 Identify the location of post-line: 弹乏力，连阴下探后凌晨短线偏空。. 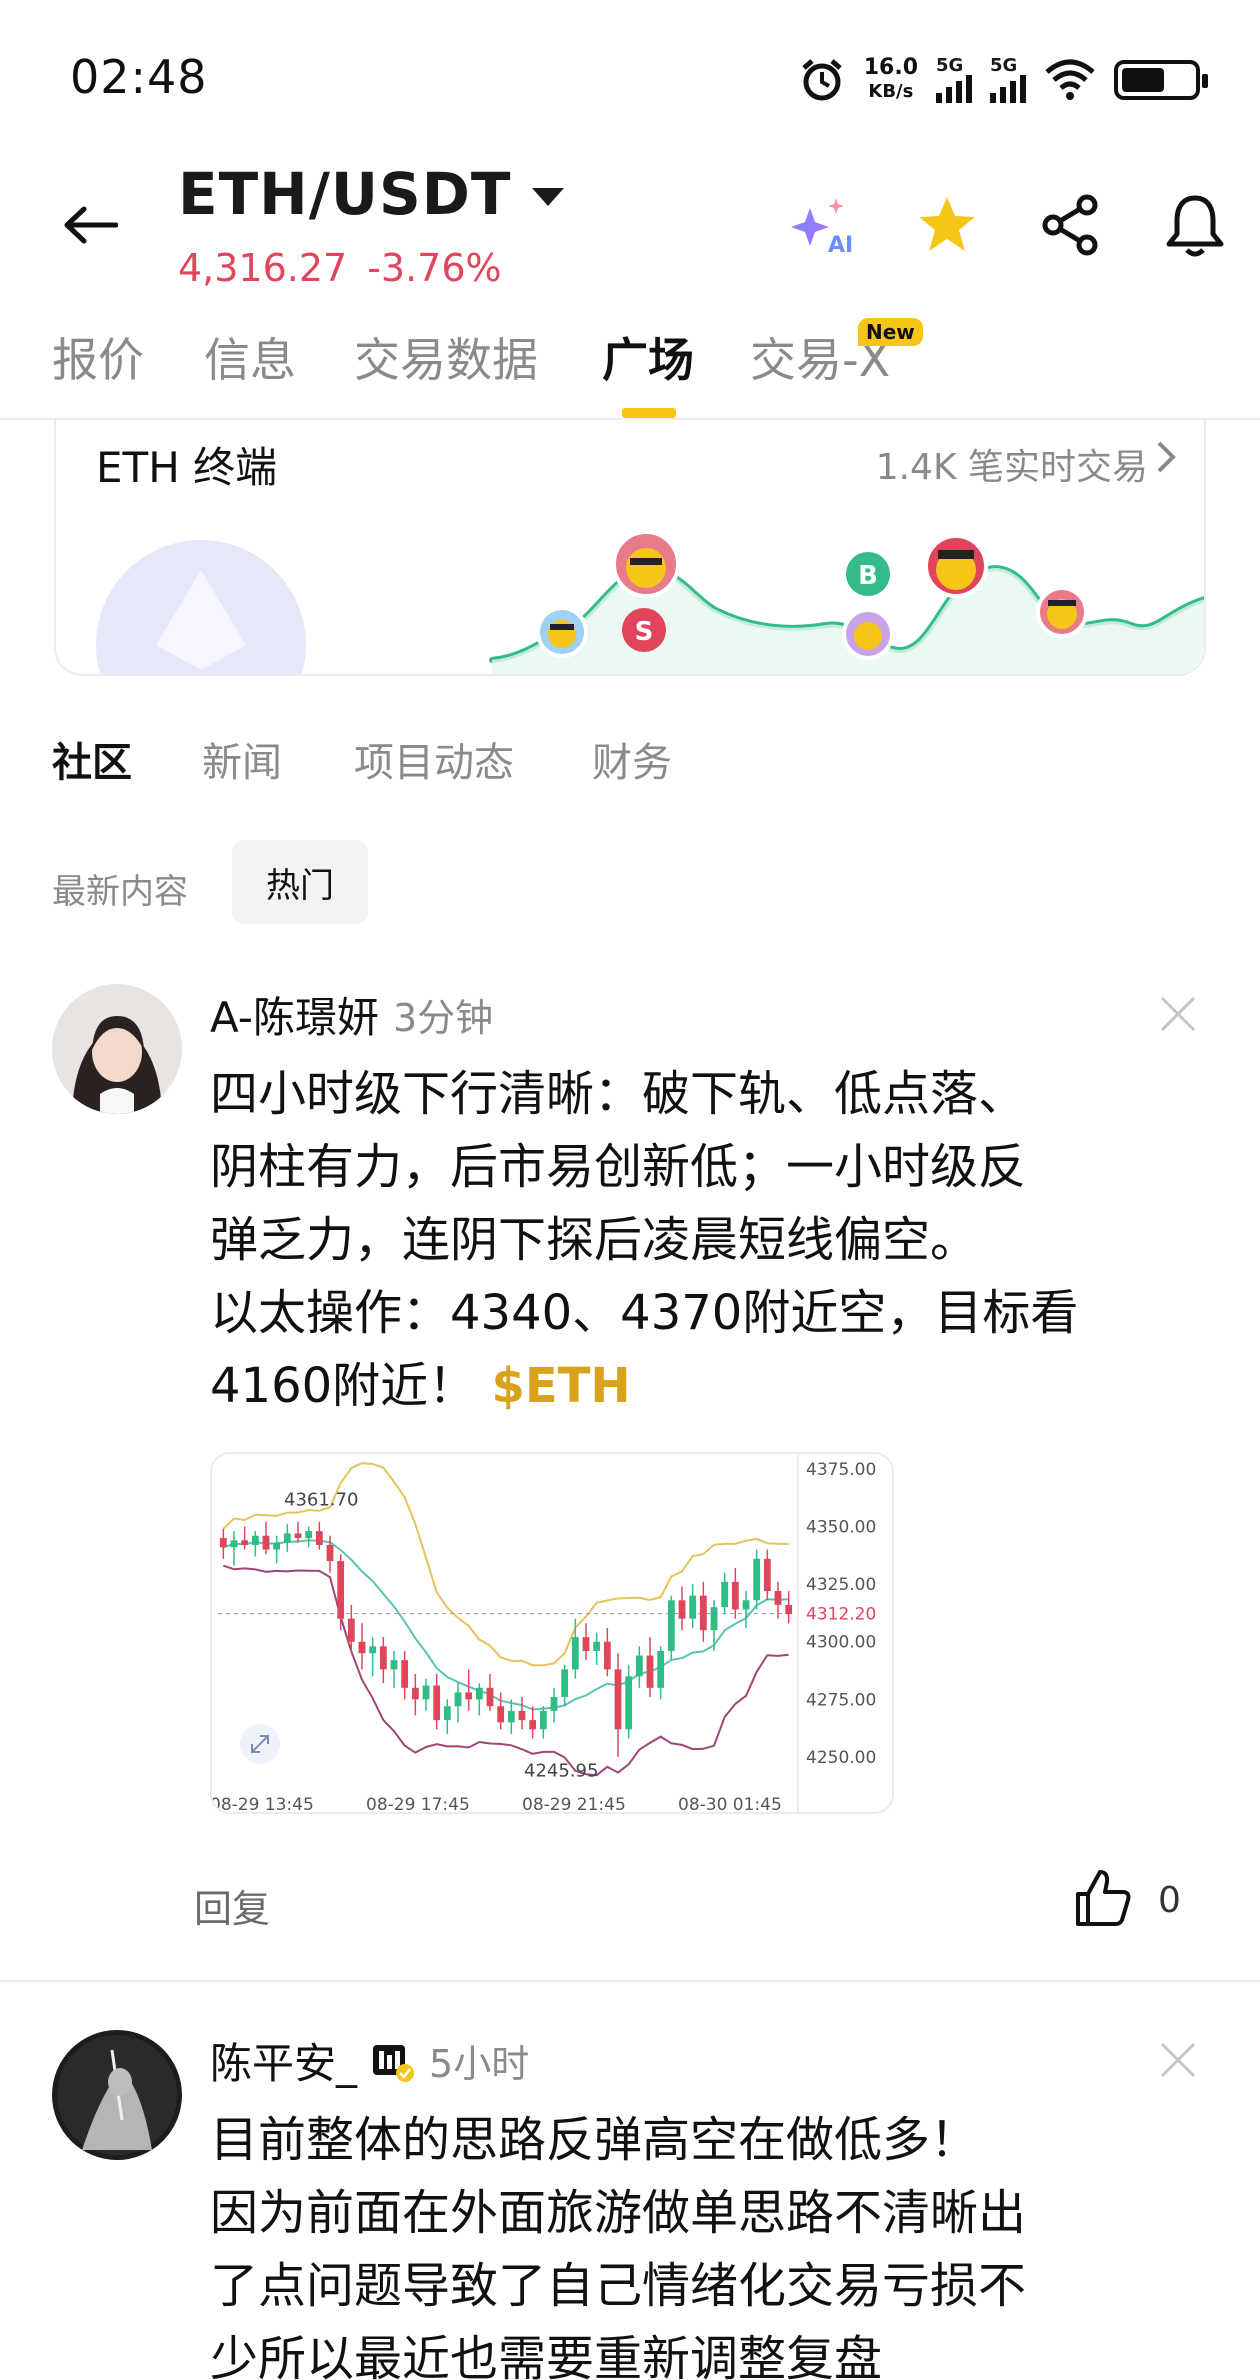
(594, 1240).